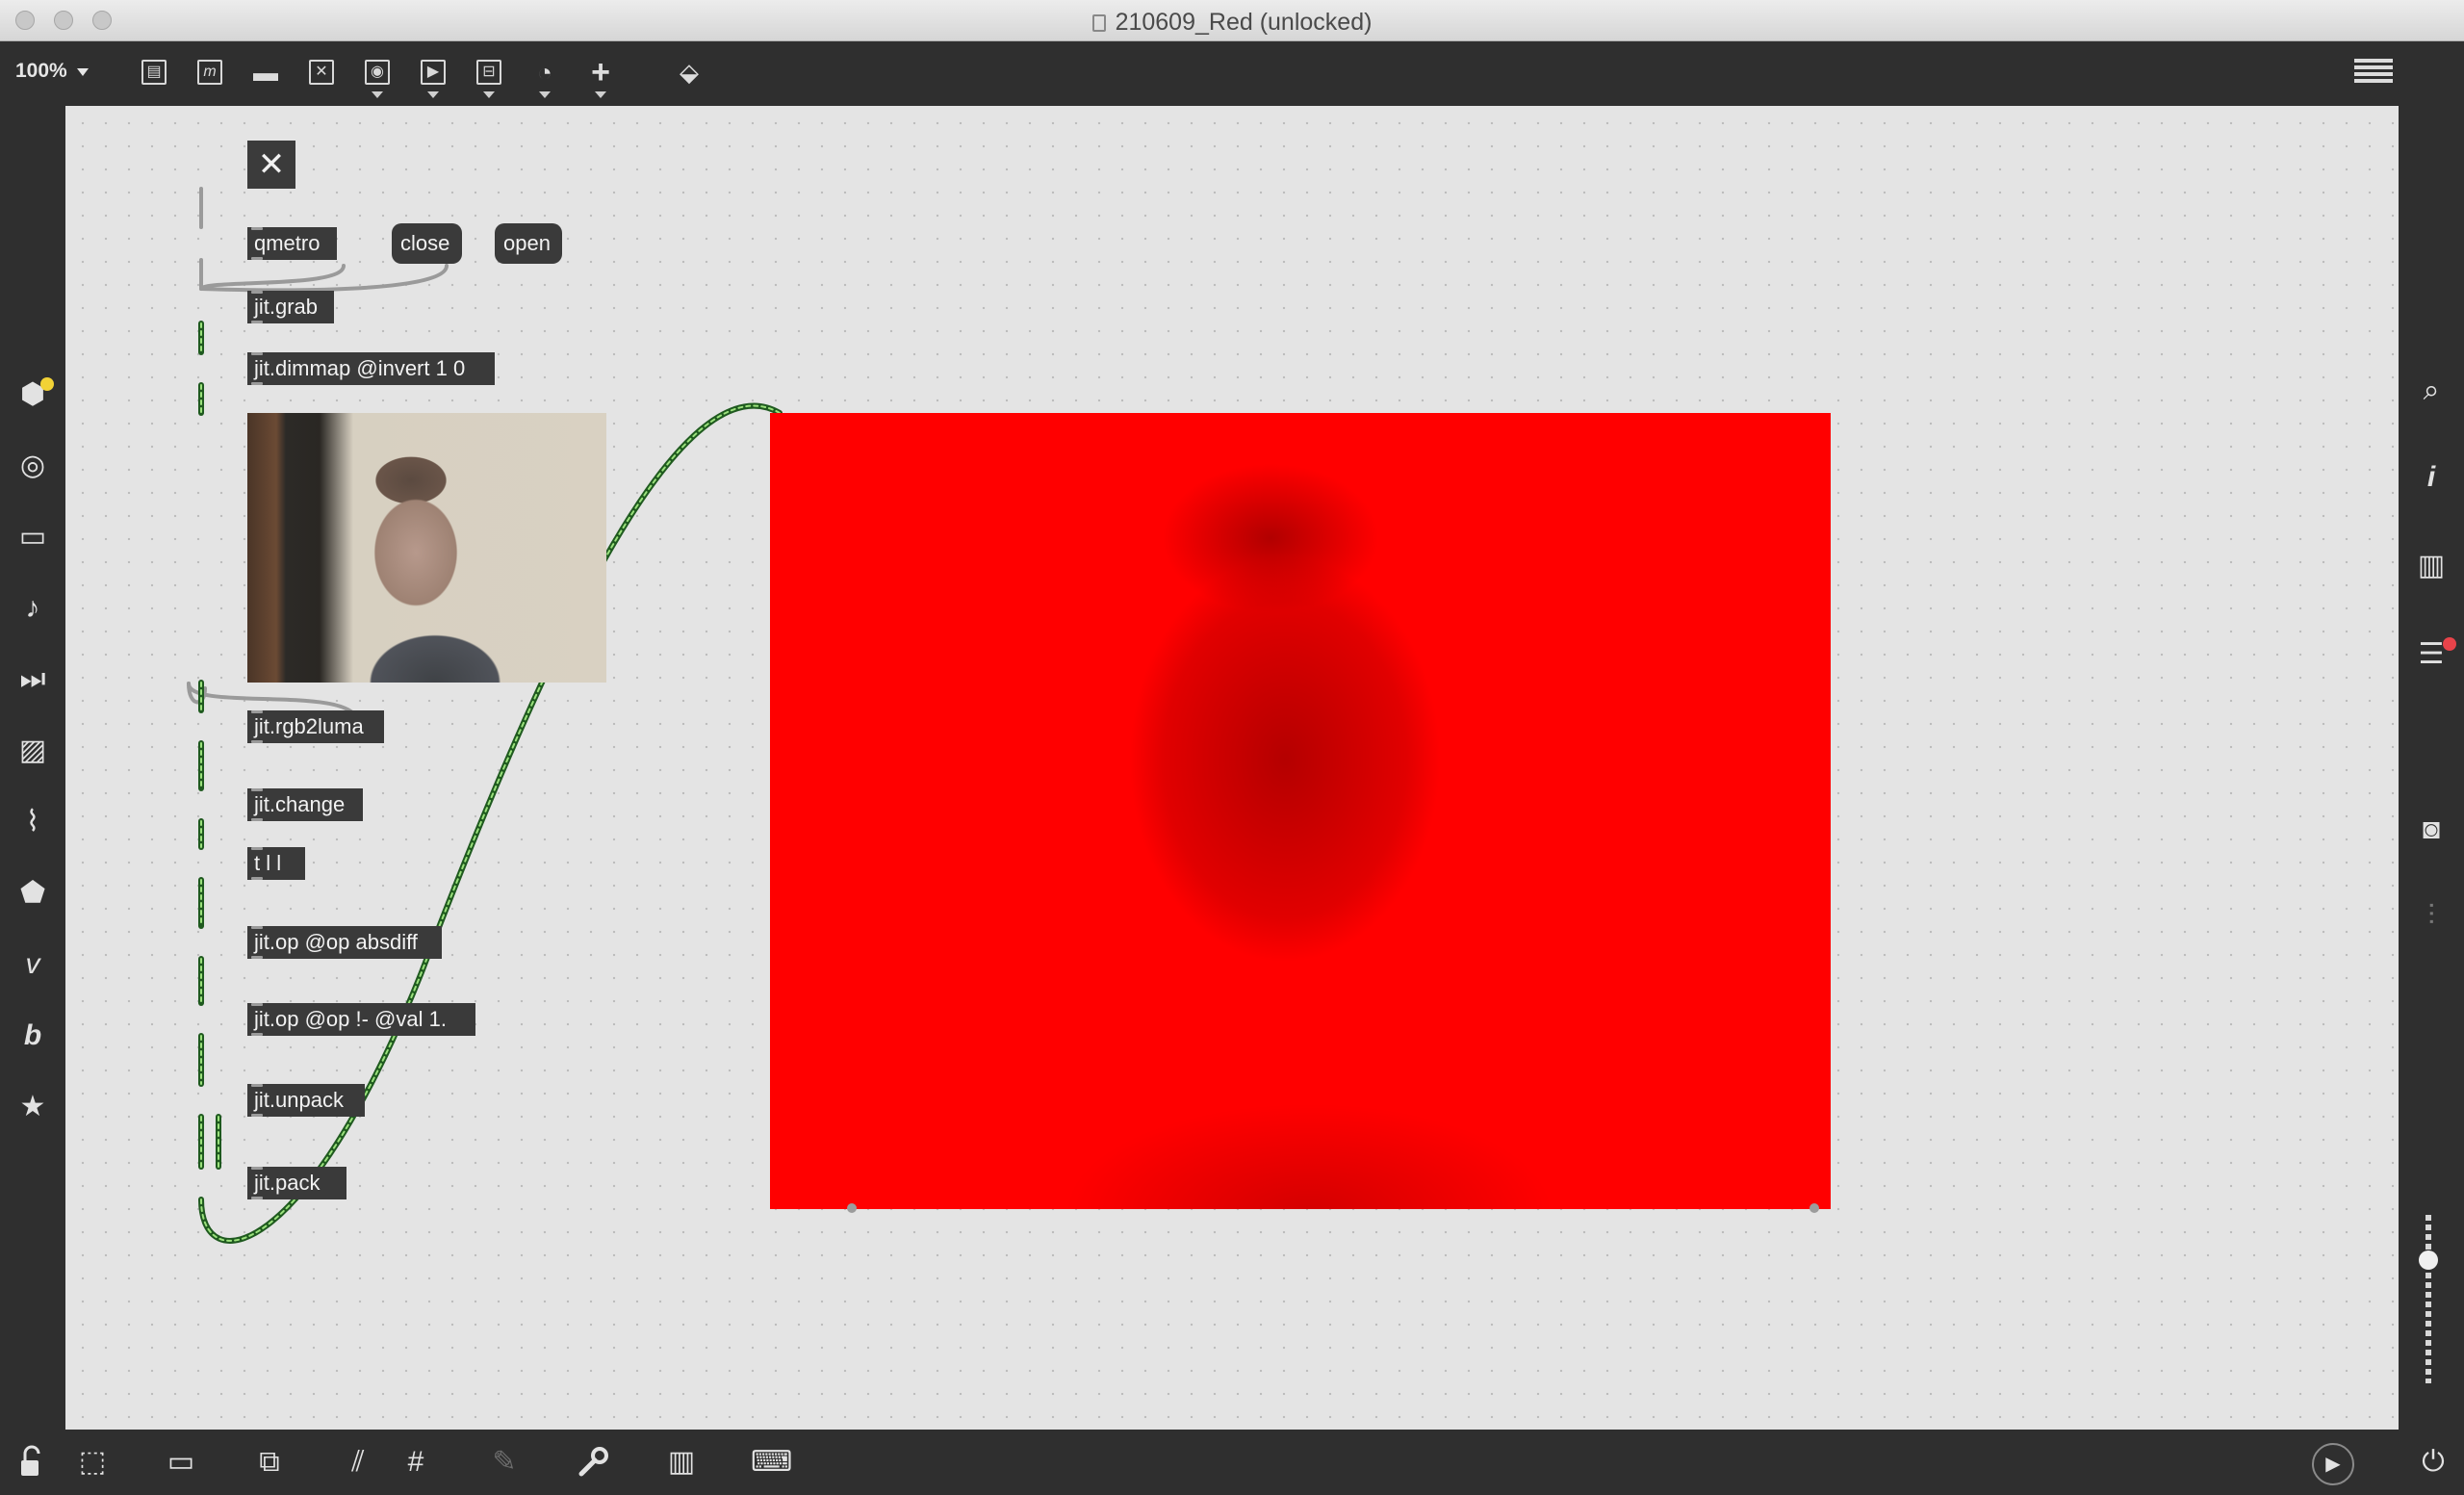 The image size is (2464, 1495). I want to click on presentation-edit-icon: ⬚, so click(92, 1462).